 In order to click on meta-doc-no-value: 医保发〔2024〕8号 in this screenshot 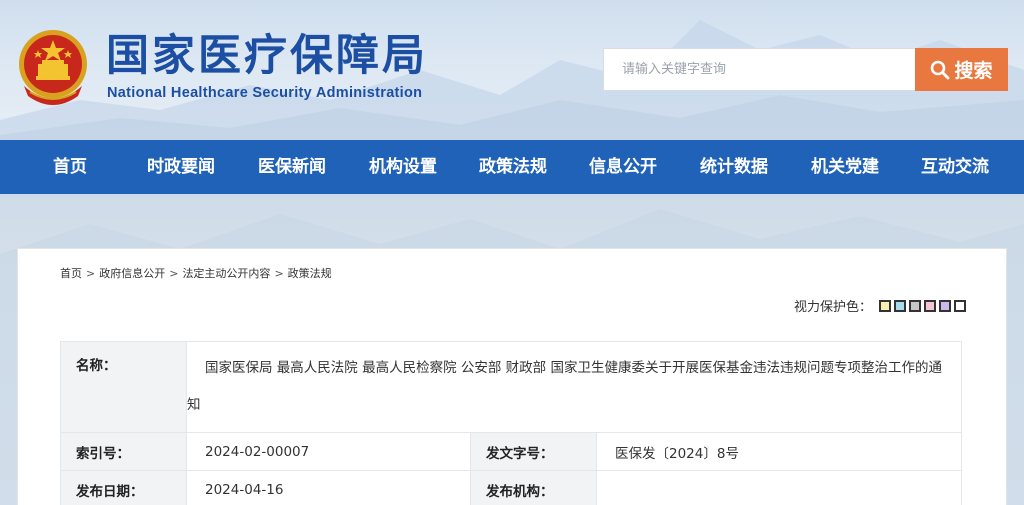, I will do `click(779, 451)`.